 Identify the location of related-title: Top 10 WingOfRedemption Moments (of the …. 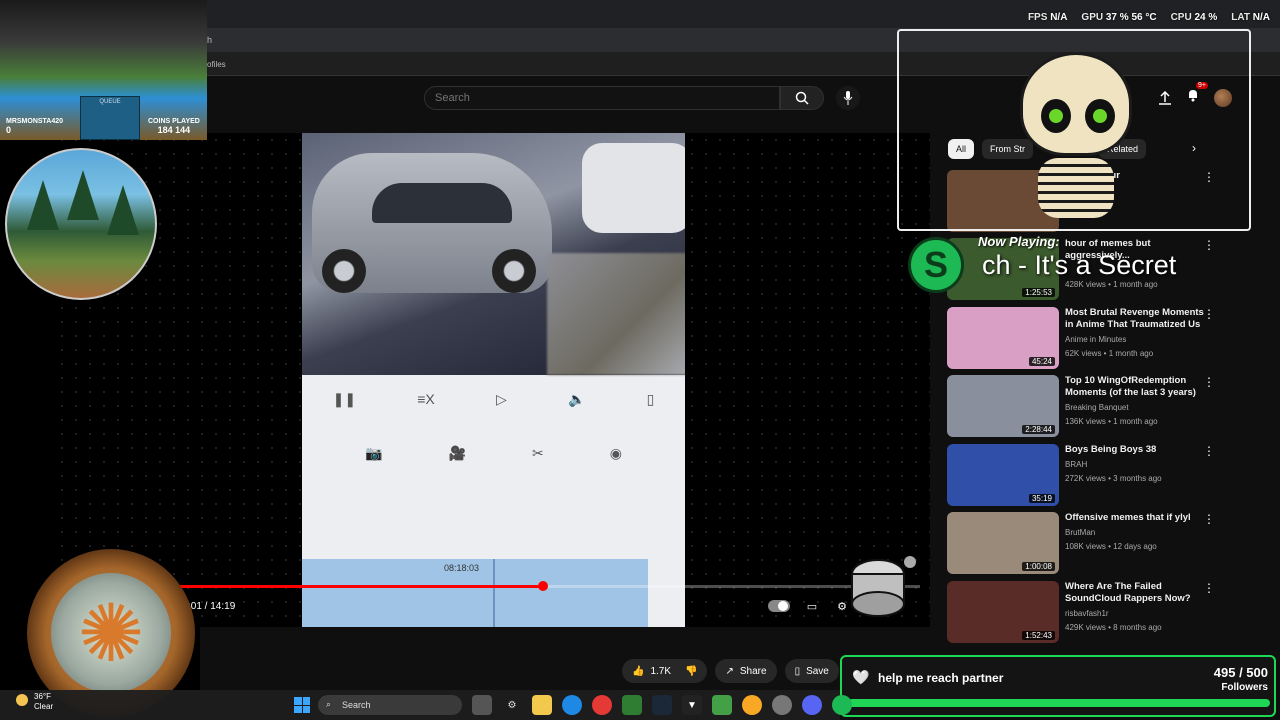
(1135, 387).